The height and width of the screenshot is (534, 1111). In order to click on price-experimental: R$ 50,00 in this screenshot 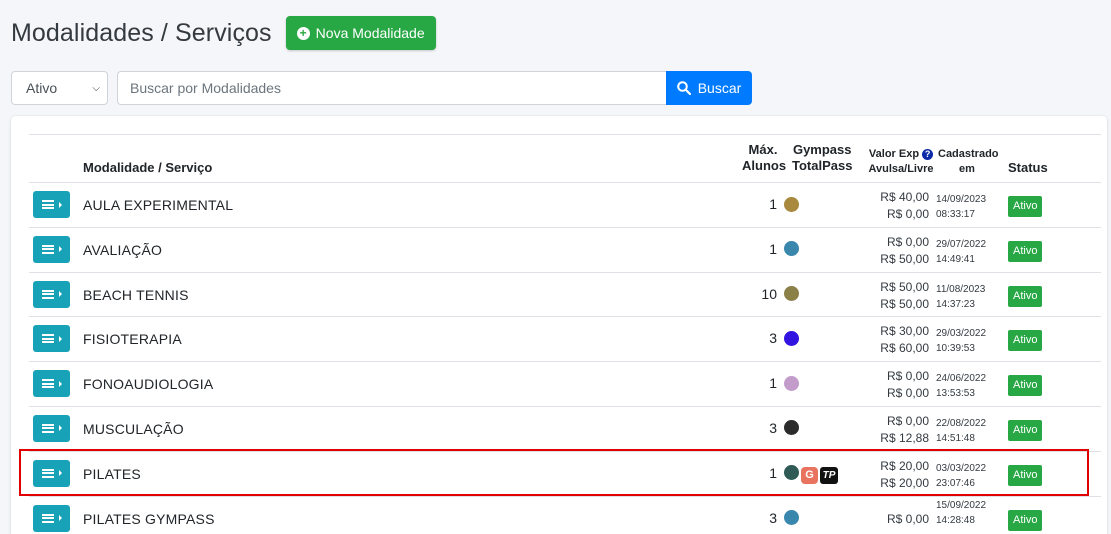, I will do `click(904, 286)`.